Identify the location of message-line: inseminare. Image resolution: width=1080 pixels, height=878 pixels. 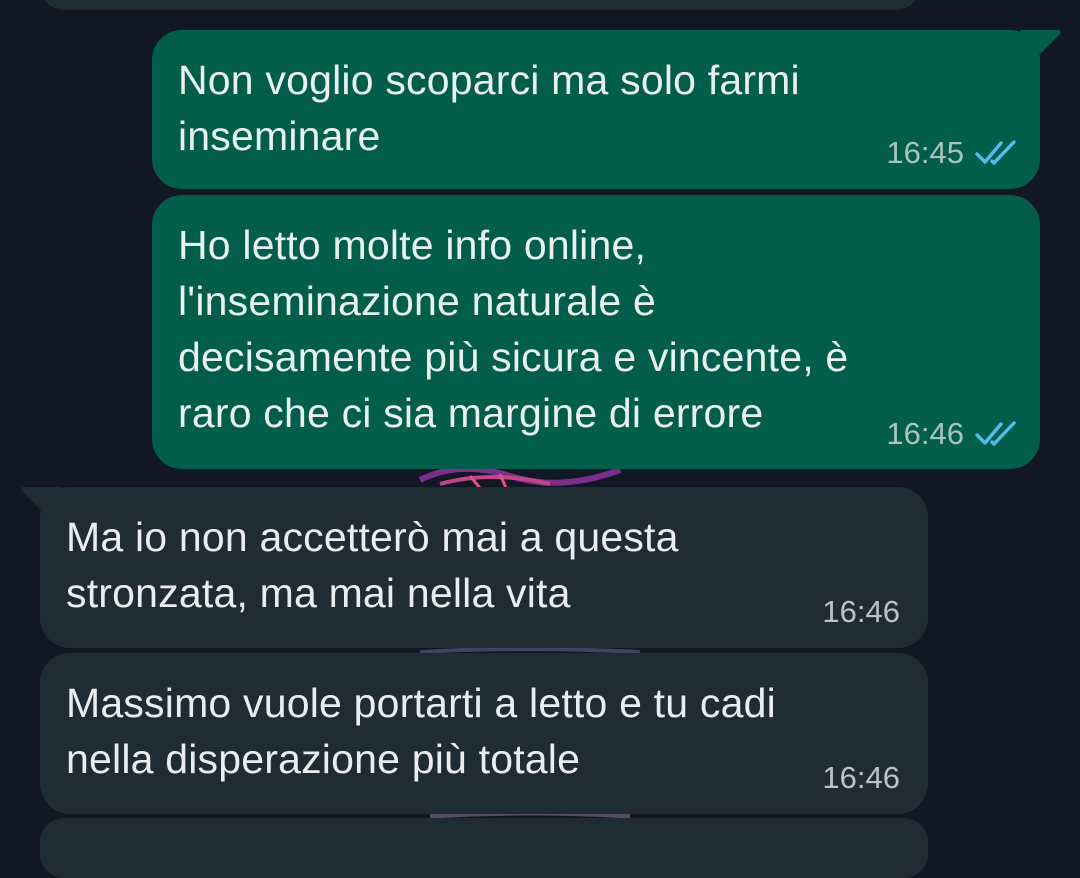
(279, 136).